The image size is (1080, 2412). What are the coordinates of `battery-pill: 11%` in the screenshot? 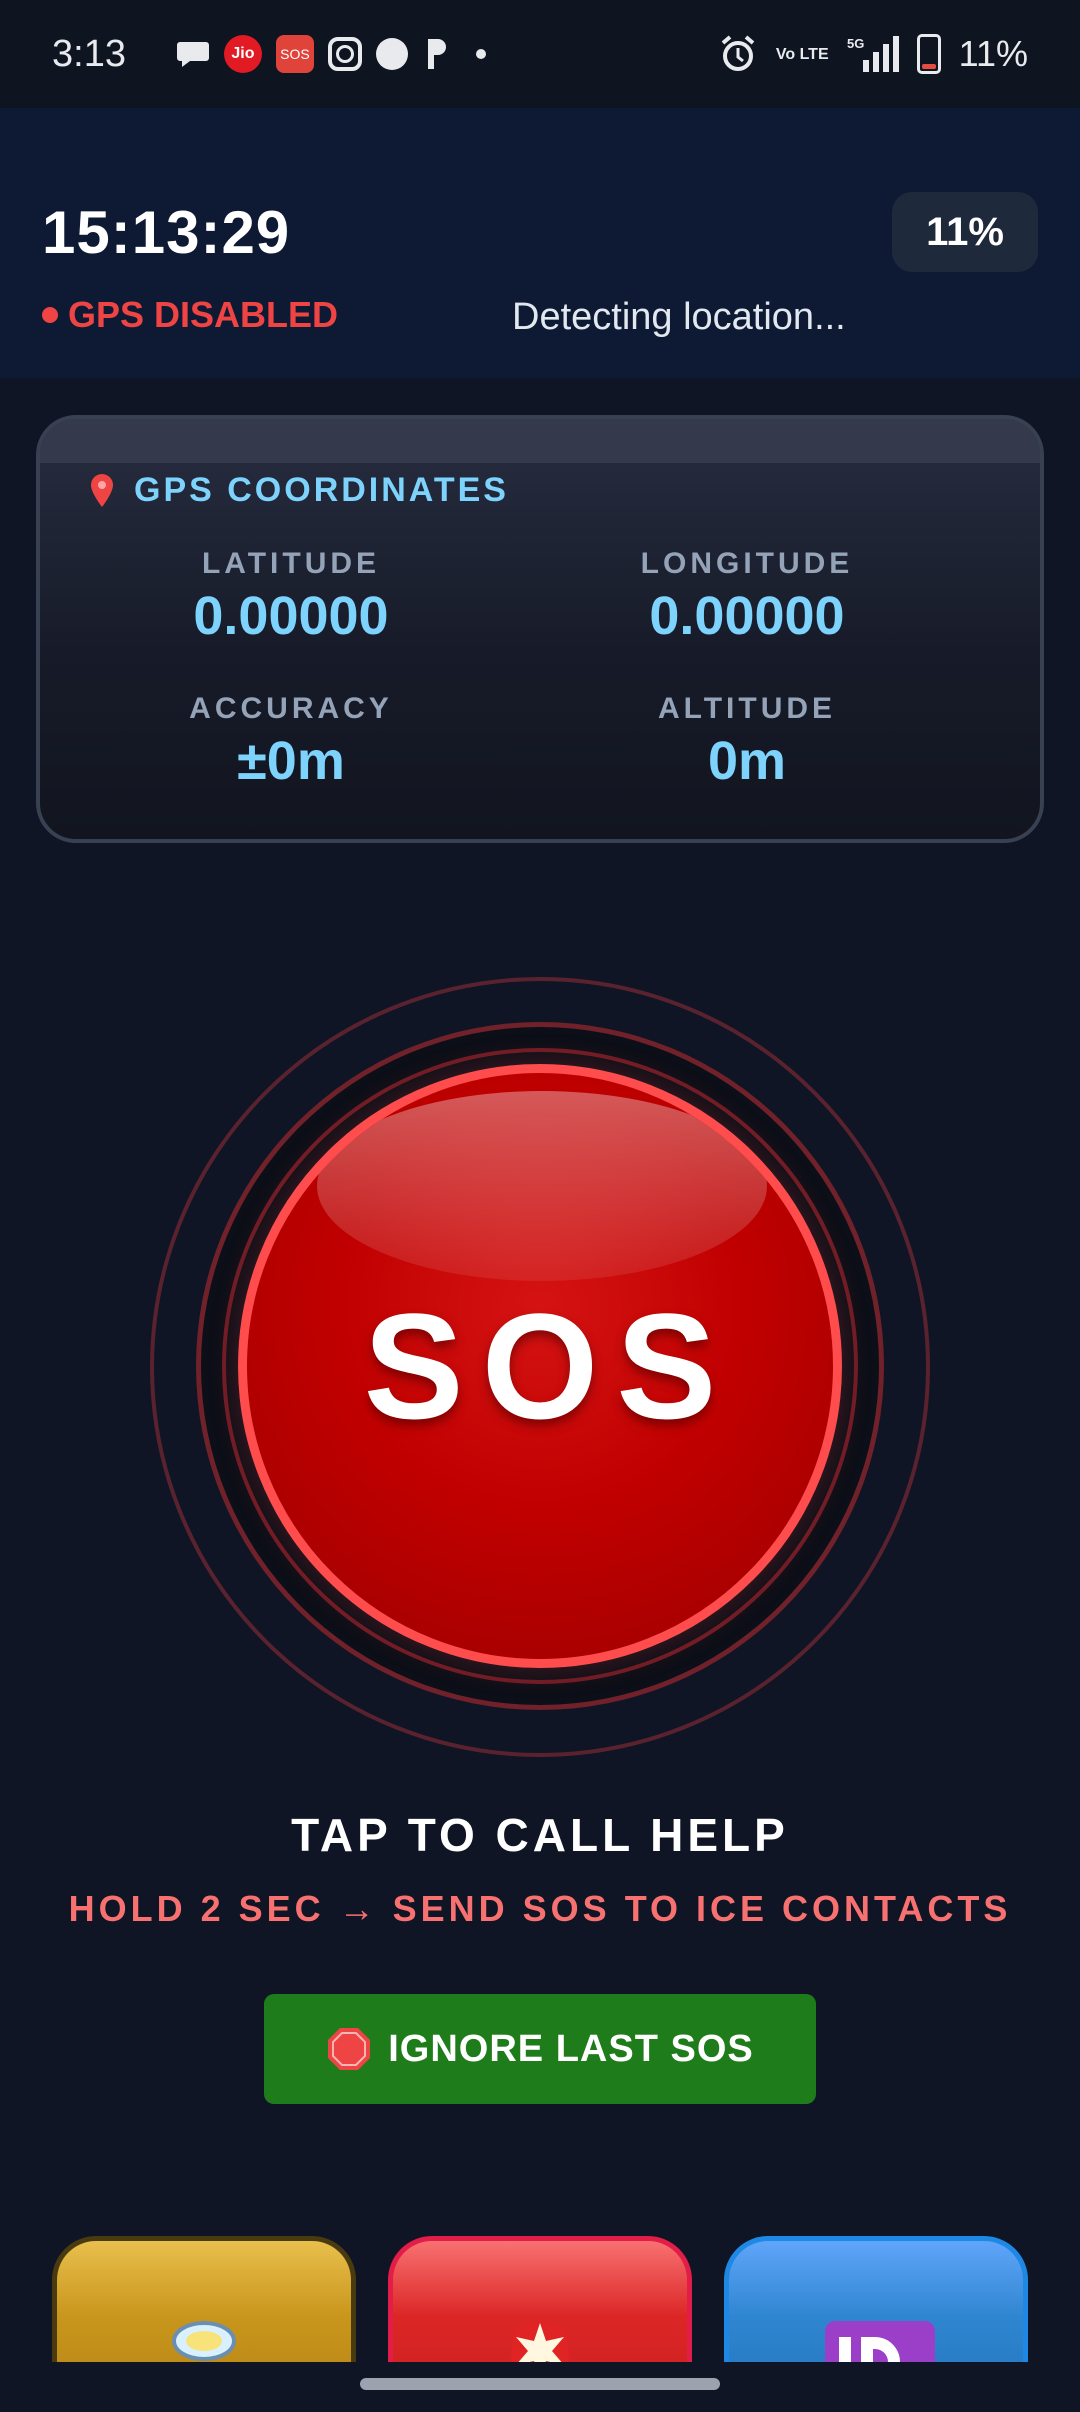 It's located at (965, 232).